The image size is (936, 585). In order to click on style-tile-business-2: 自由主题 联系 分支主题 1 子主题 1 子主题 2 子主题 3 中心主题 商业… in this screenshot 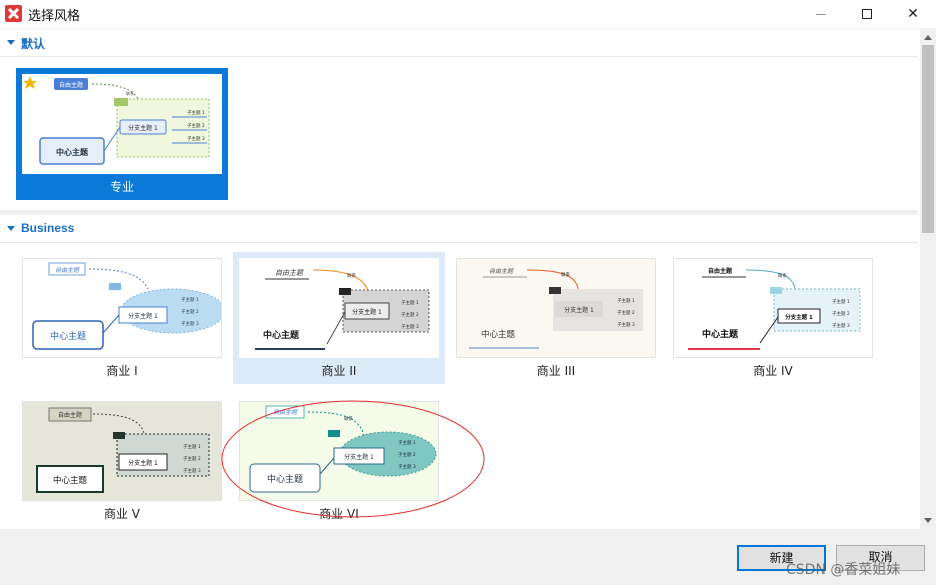, I will do `click(339, 318)`.